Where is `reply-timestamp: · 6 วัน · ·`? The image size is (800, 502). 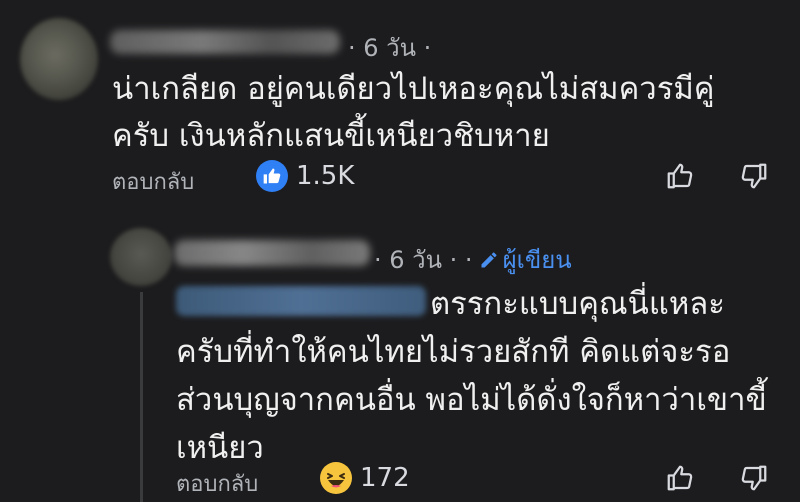
reply-timestamp: · 6 วัน · · is located at coordinates (423, 260).